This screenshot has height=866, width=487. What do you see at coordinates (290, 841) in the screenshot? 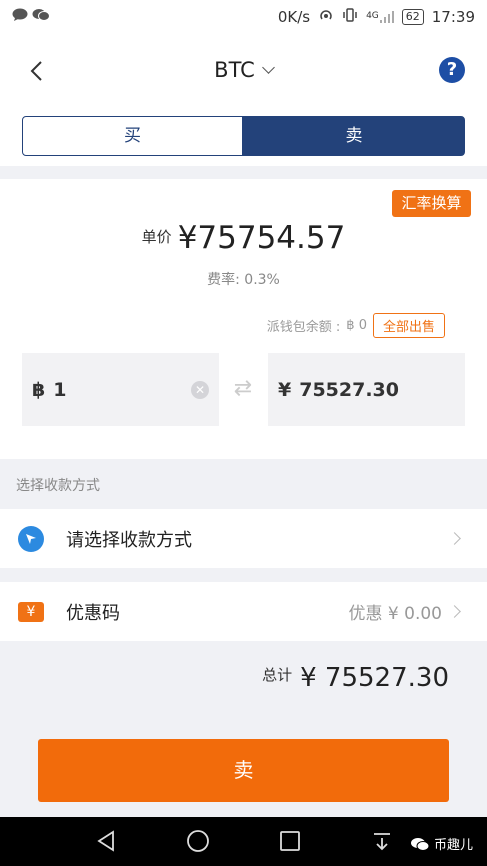
I see `recents-square-icon` at bounding box center [290, 841].